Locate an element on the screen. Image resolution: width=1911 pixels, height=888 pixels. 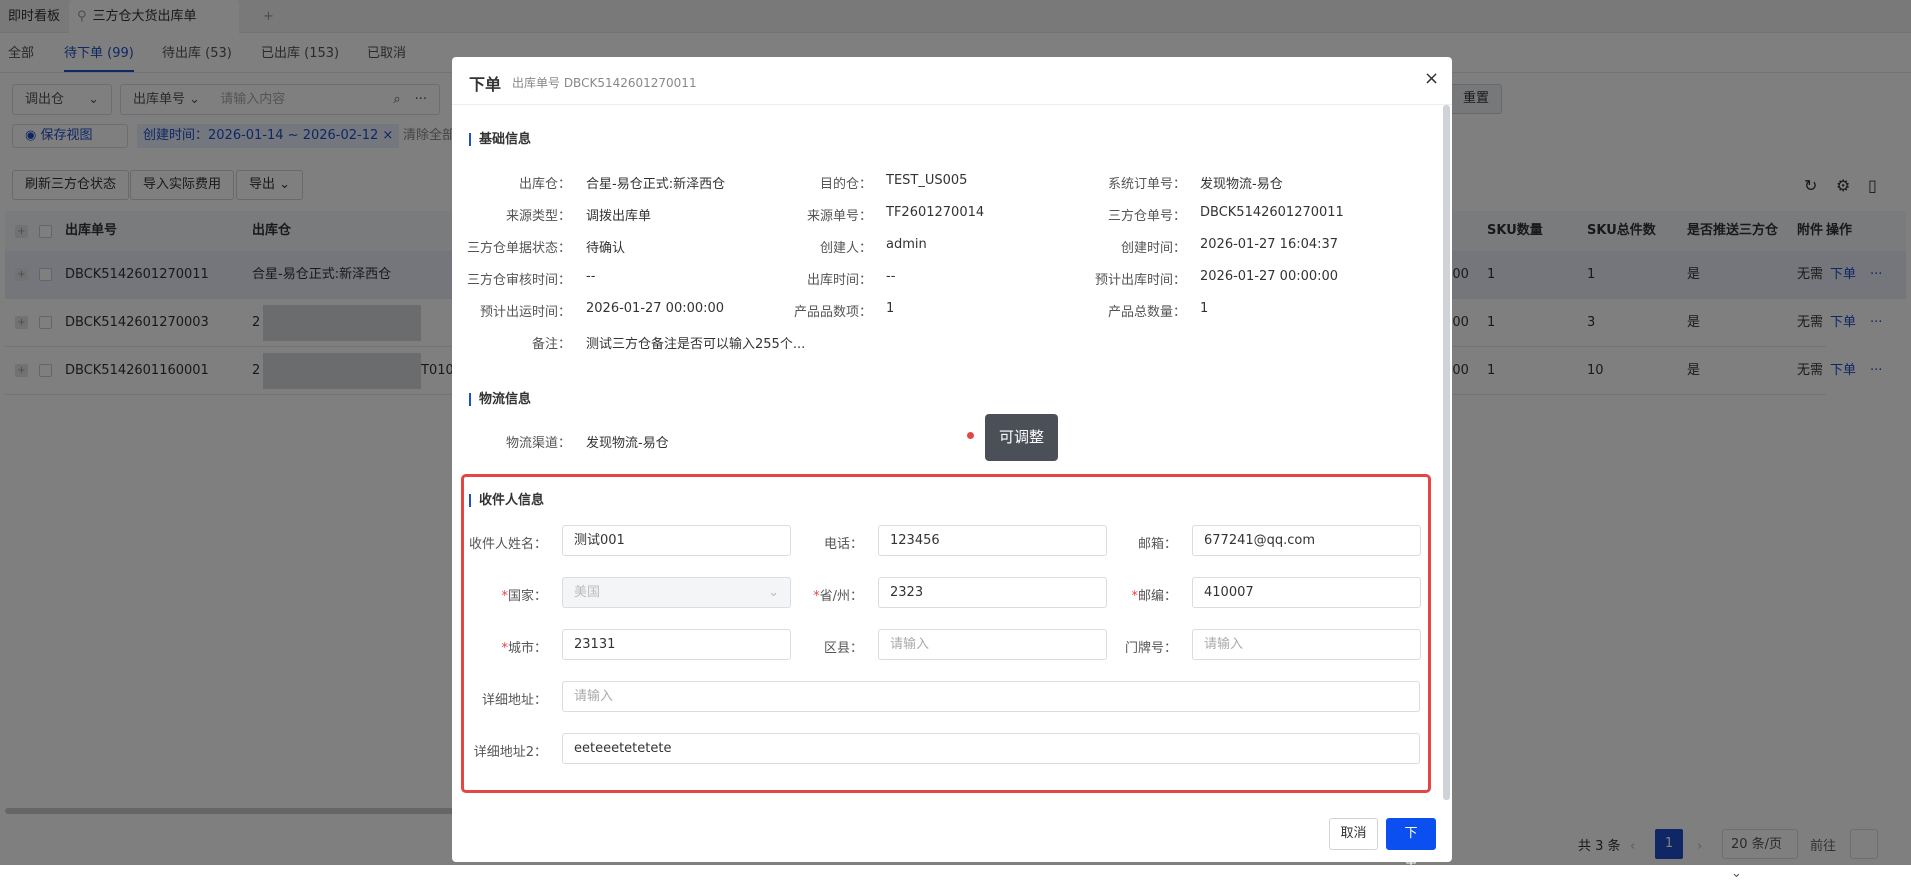
section-basic-info: 基础信息 is located at coordinates (500, 139).